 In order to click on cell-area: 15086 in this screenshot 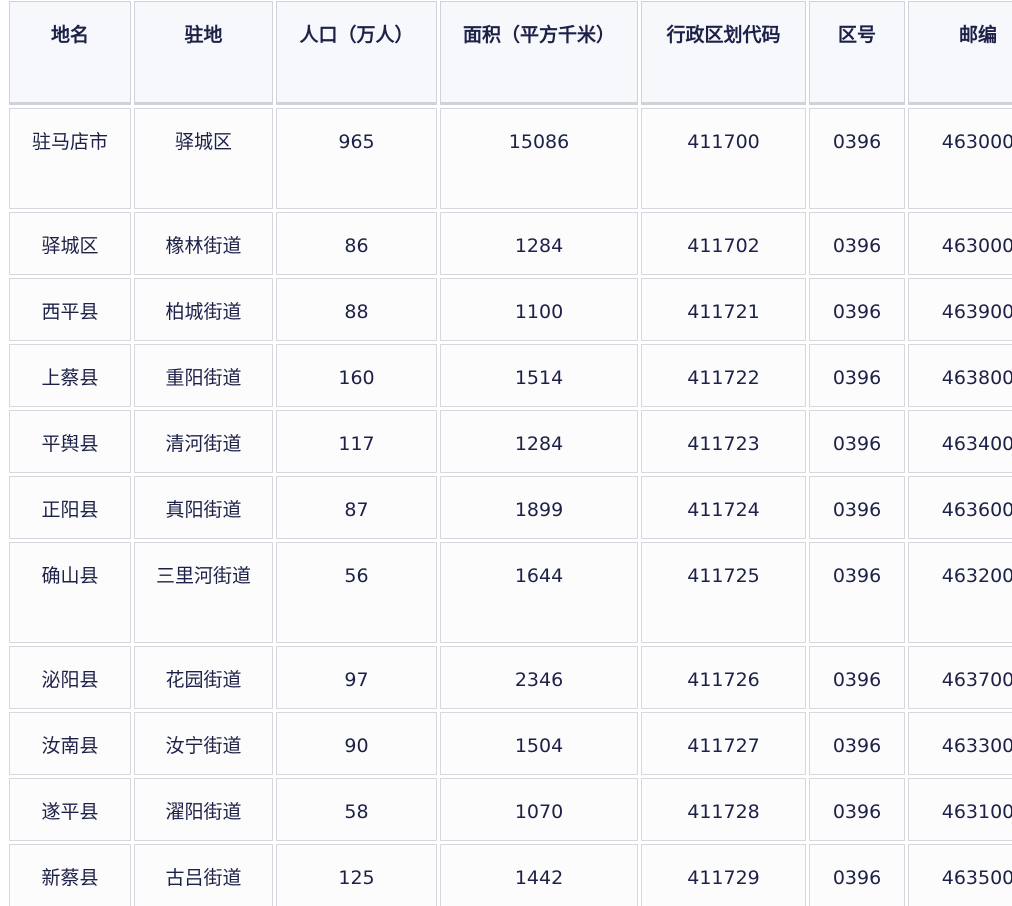, I will do `click(539, 158)`.